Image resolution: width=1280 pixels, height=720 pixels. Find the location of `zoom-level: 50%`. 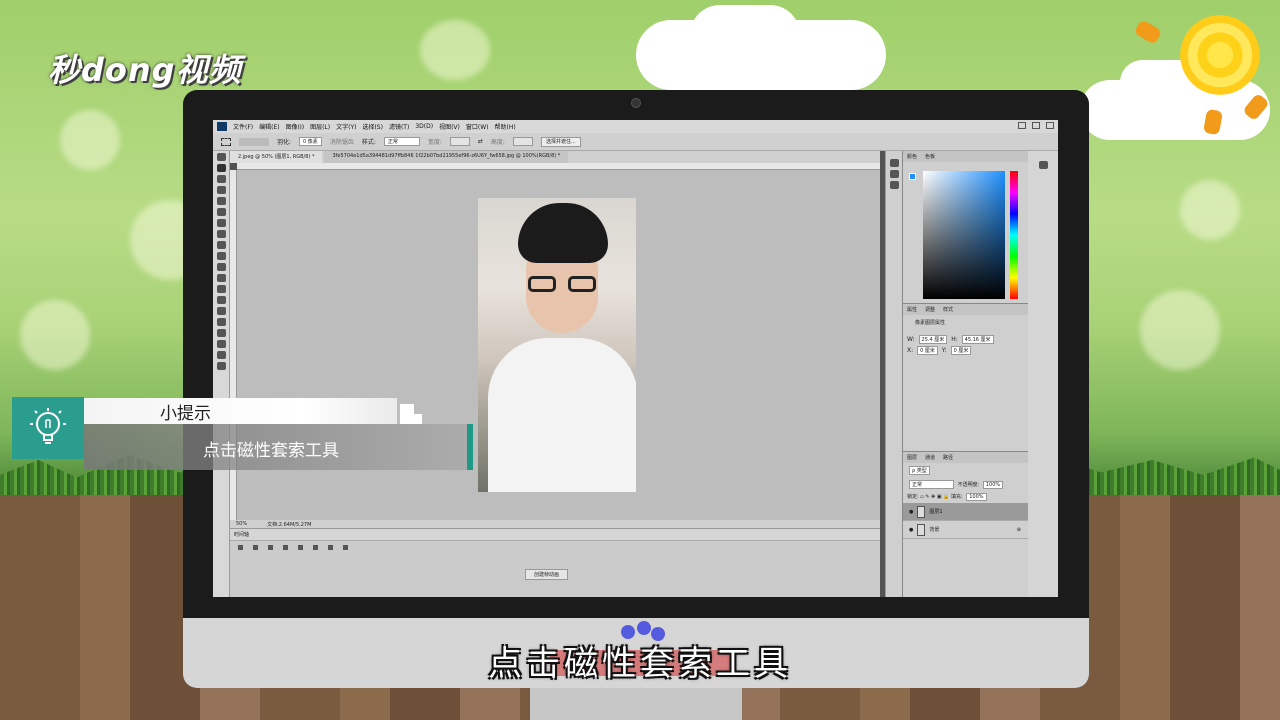

zoom-level: 50% is located at coordinates (241, 524).